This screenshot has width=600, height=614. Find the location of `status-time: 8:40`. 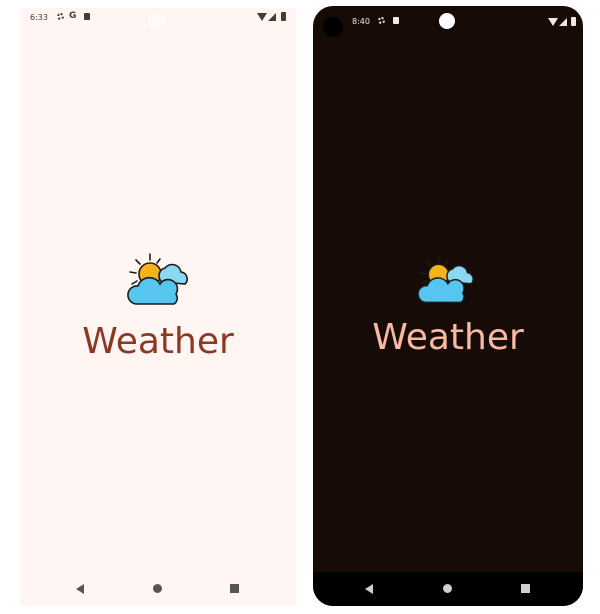

status-time: 8:40 is located at coordinates (361, 21).